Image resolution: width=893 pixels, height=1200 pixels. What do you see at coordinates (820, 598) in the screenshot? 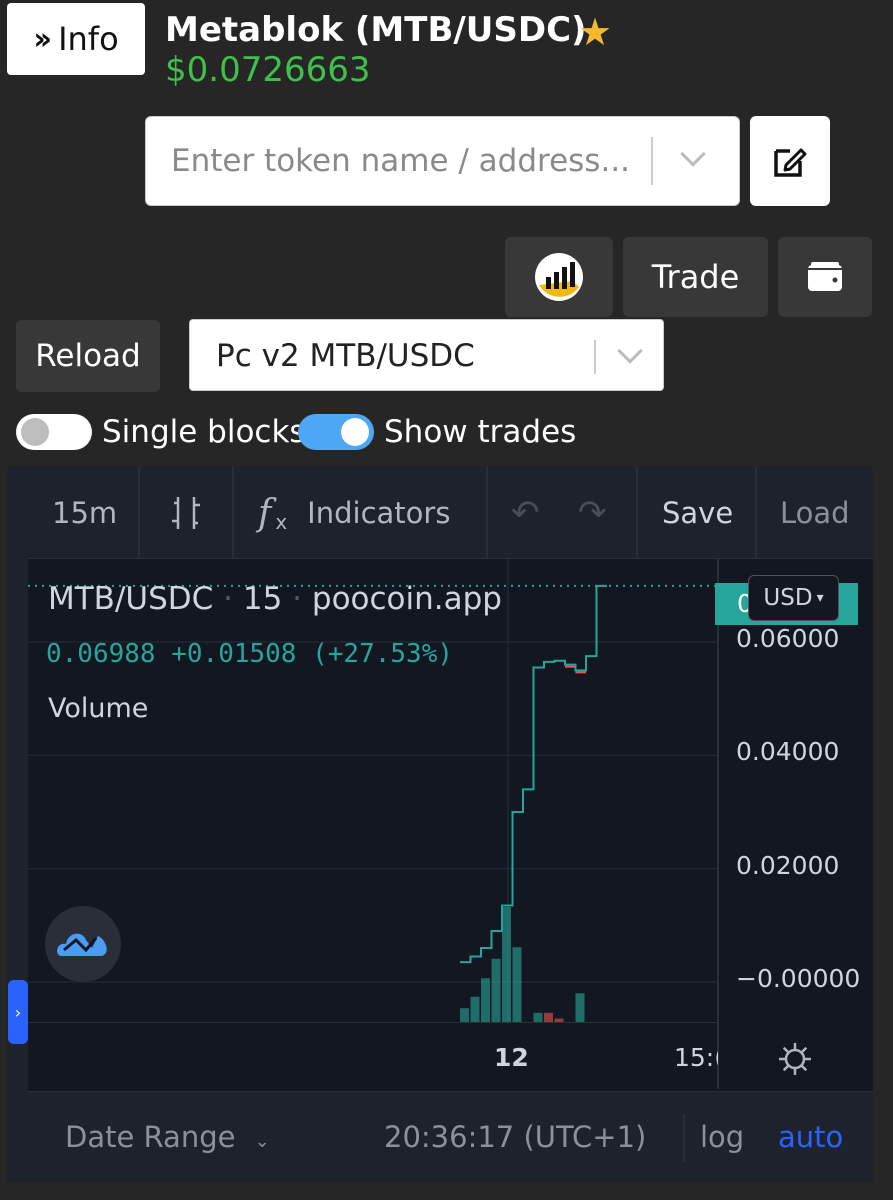
I see `chevron-down-icon: ▾` at bounding box center [820, 598].